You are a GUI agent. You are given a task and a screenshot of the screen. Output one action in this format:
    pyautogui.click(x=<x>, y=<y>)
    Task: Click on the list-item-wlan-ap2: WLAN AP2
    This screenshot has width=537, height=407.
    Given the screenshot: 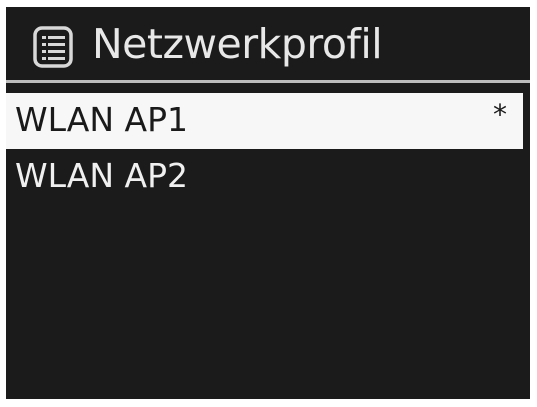 What is the action you would take?
    pyautogui.click(x=264, y=177)
    